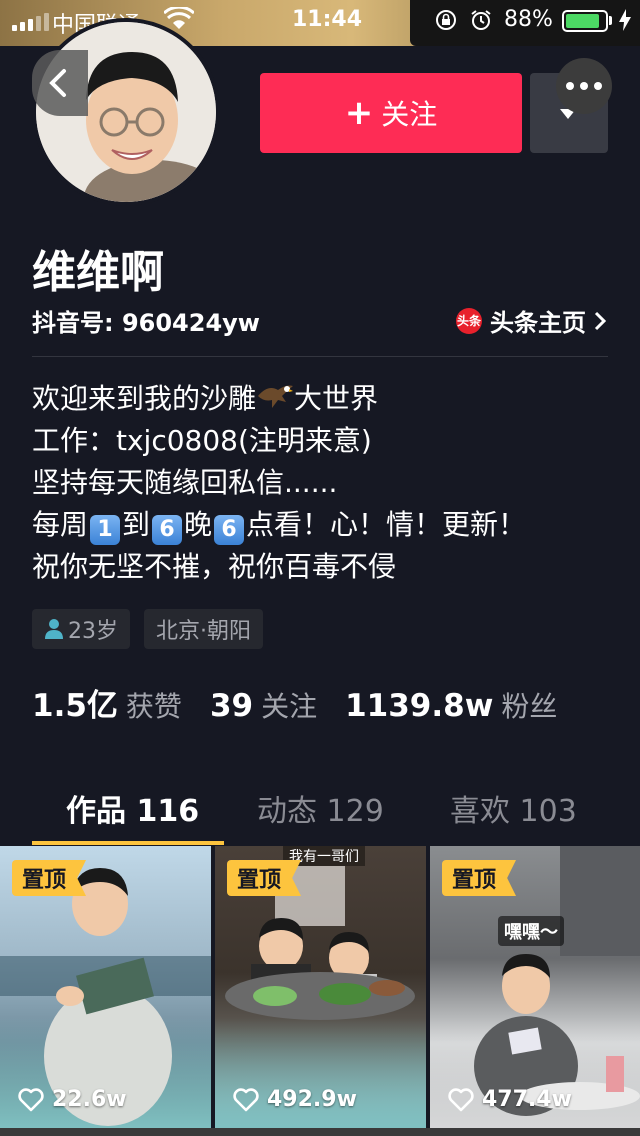 Image resolution: width=640 pixels, height=1136 pixels. I want to click on alarm-icon, so click(481, 20).